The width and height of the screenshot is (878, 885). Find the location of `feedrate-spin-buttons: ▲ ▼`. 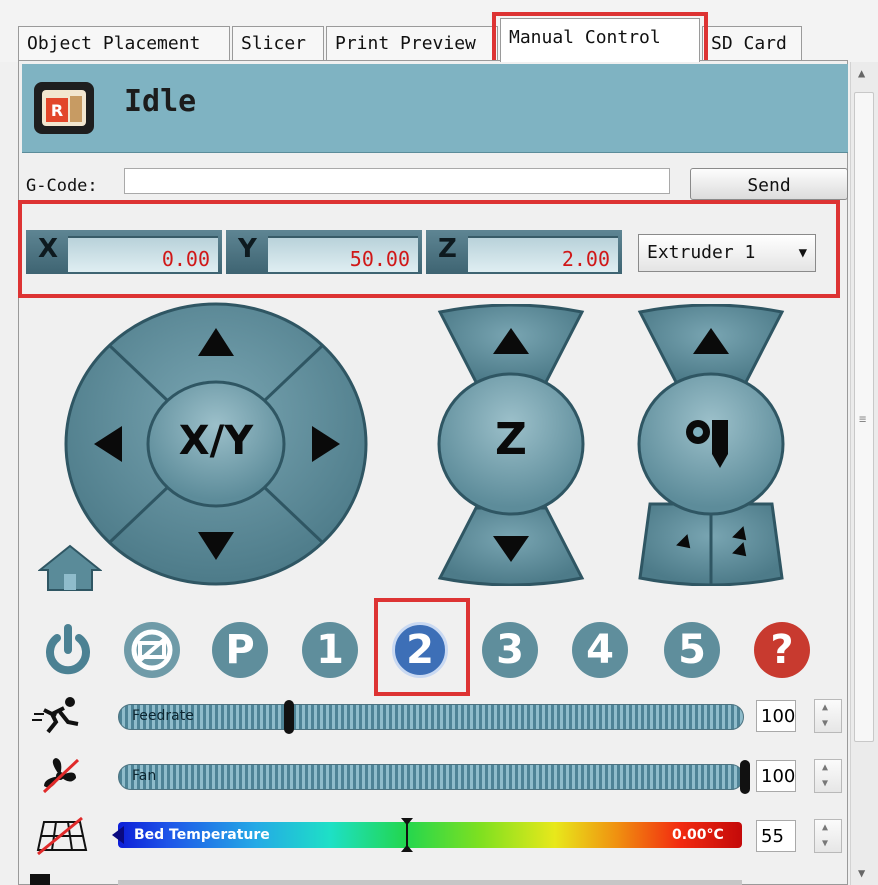

feedrate-spin-buttons: ▲ ▼ is located at coordinates (828, 716).